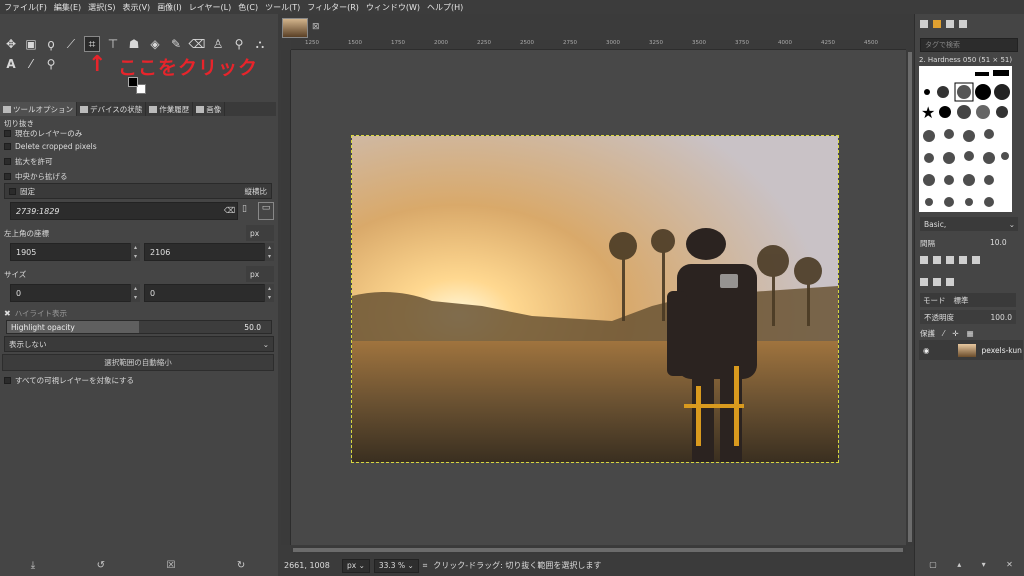  What do you see at coordinates (598, 550) in the screenshot?
I see `horizontal-scroll-thumb` at bounding box center [598, 550].